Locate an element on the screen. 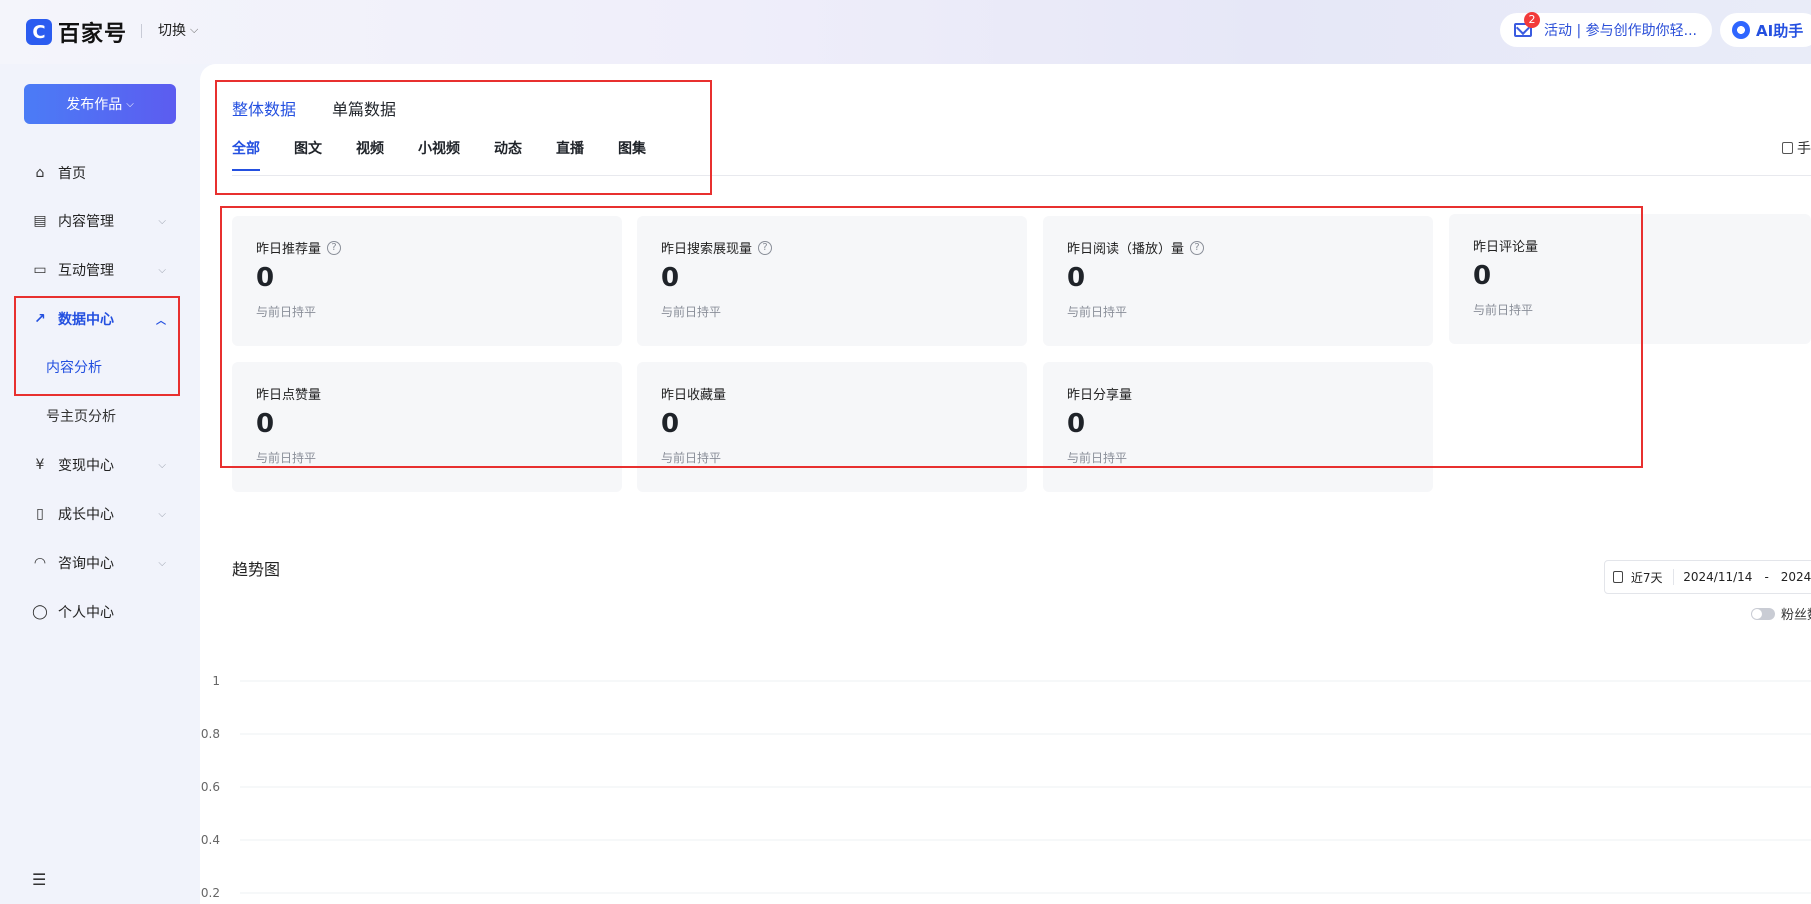  logo-text: 百家号 is located at coordinates (93, 34).